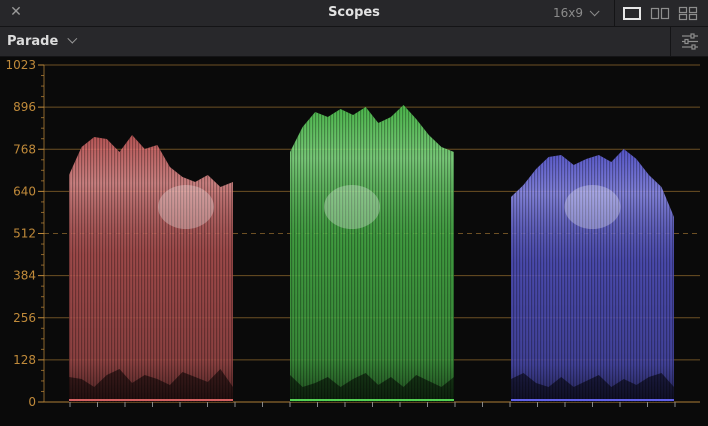 This screenshot has height=426, width=708. Describe the element at coordinates (614, 13) in the screenshot. I see `divider` at that location.